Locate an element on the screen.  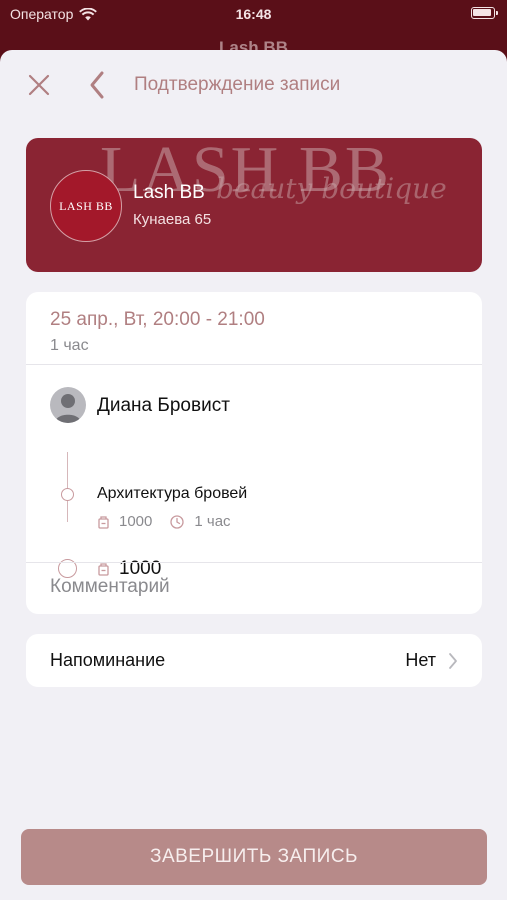
status-bar: Оператор 16:48 is located at coordinates (253, 14).